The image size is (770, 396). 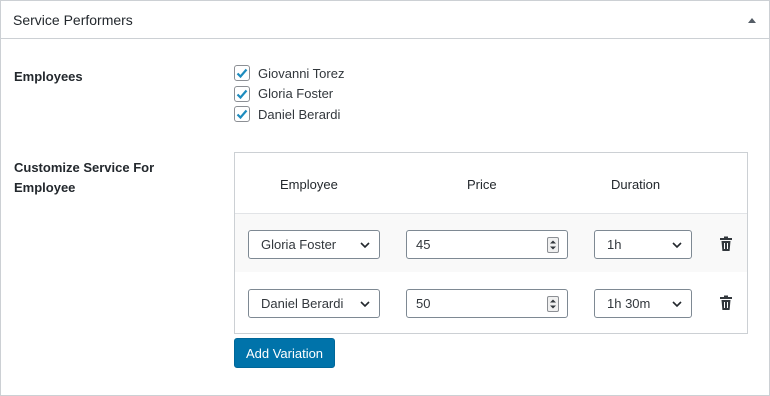 What do you see at coordinates (614, 244) in the screenshot?
I see `duration-select-value: 1h` at bounding box center [614, 244].